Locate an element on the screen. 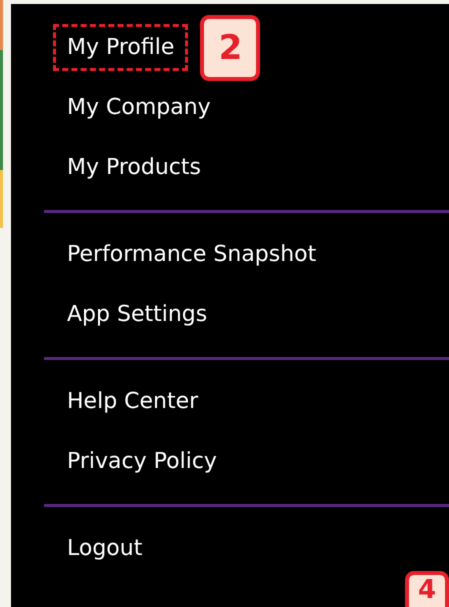 This screenshot has height=607, width=449. step-number-badge: 2 is located at coordinates (230, 47).